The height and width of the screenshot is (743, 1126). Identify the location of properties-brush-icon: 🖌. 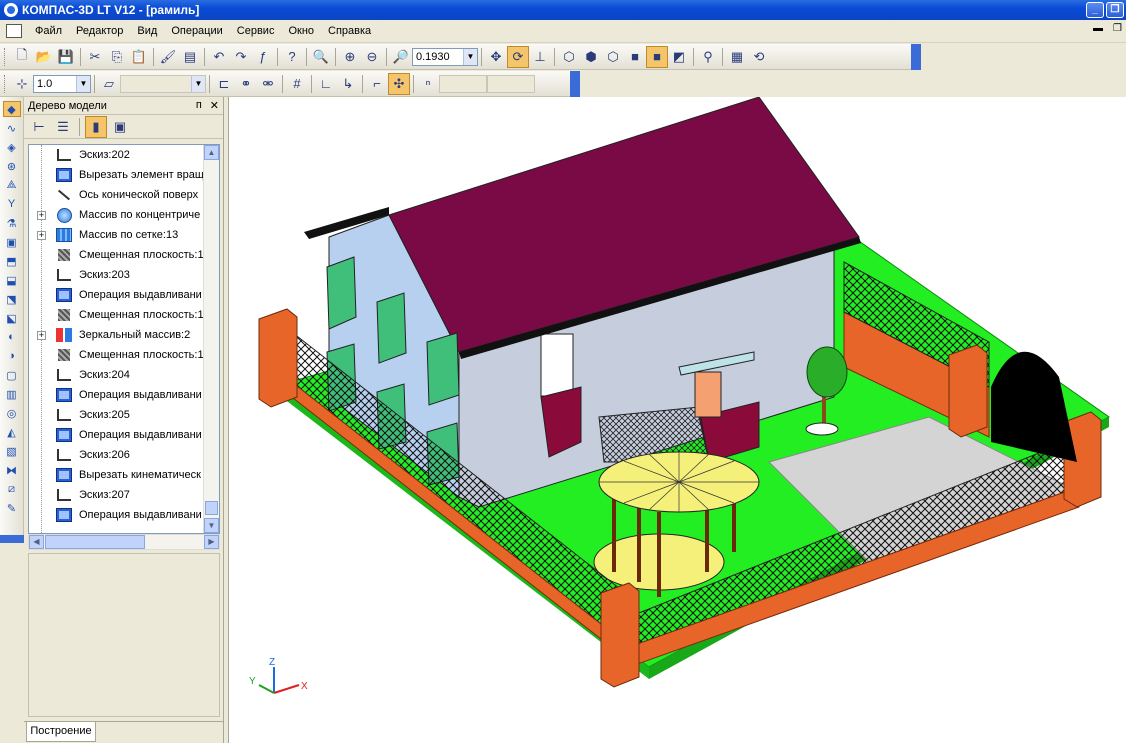
(168, 57).